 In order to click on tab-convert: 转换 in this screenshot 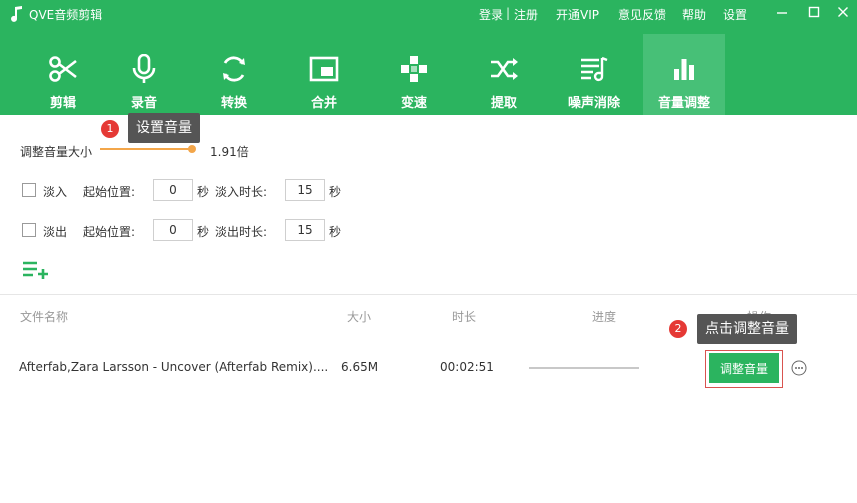, I will do `click(234, 74)`.